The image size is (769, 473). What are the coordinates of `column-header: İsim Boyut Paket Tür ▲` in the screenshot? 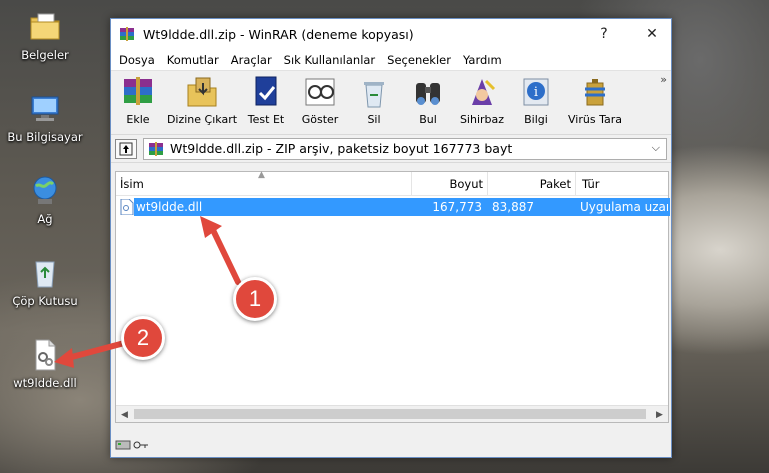 It's located at (392, 183).